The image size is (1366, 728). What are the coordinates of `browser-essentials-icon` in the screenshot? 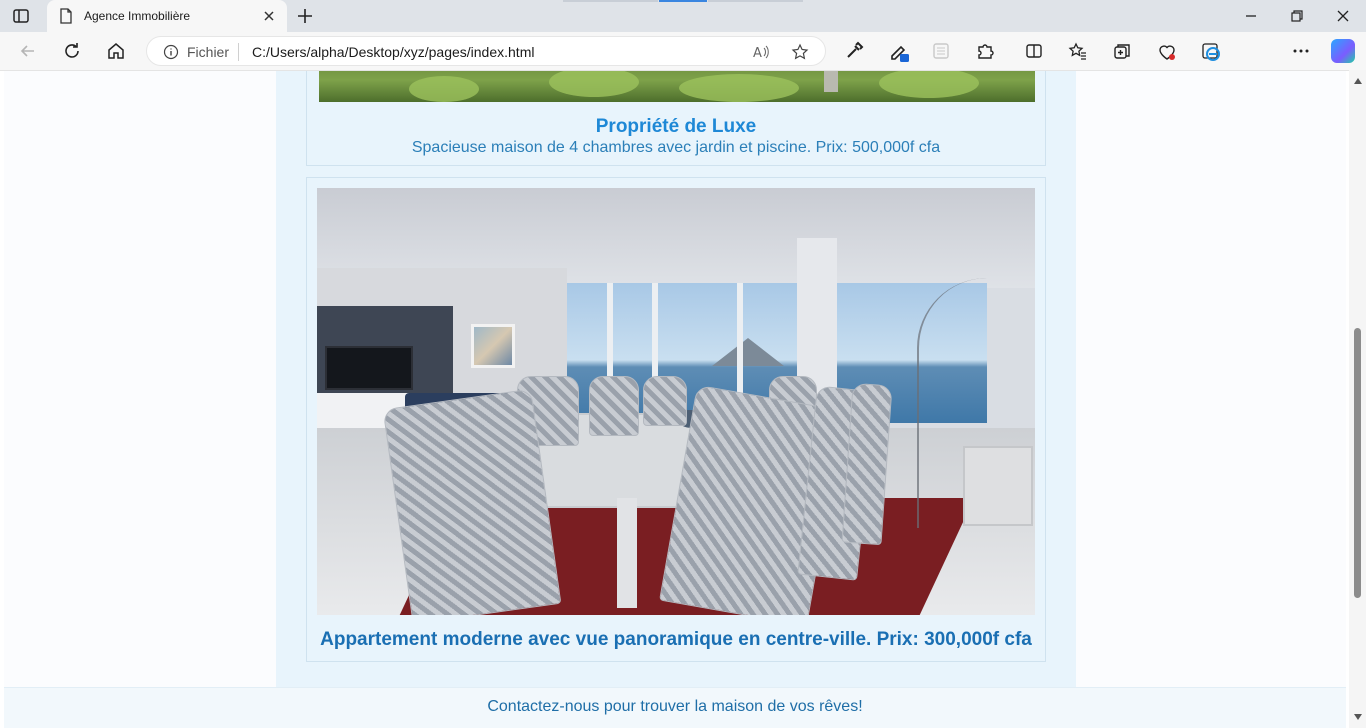 It's located at (1166, 51).